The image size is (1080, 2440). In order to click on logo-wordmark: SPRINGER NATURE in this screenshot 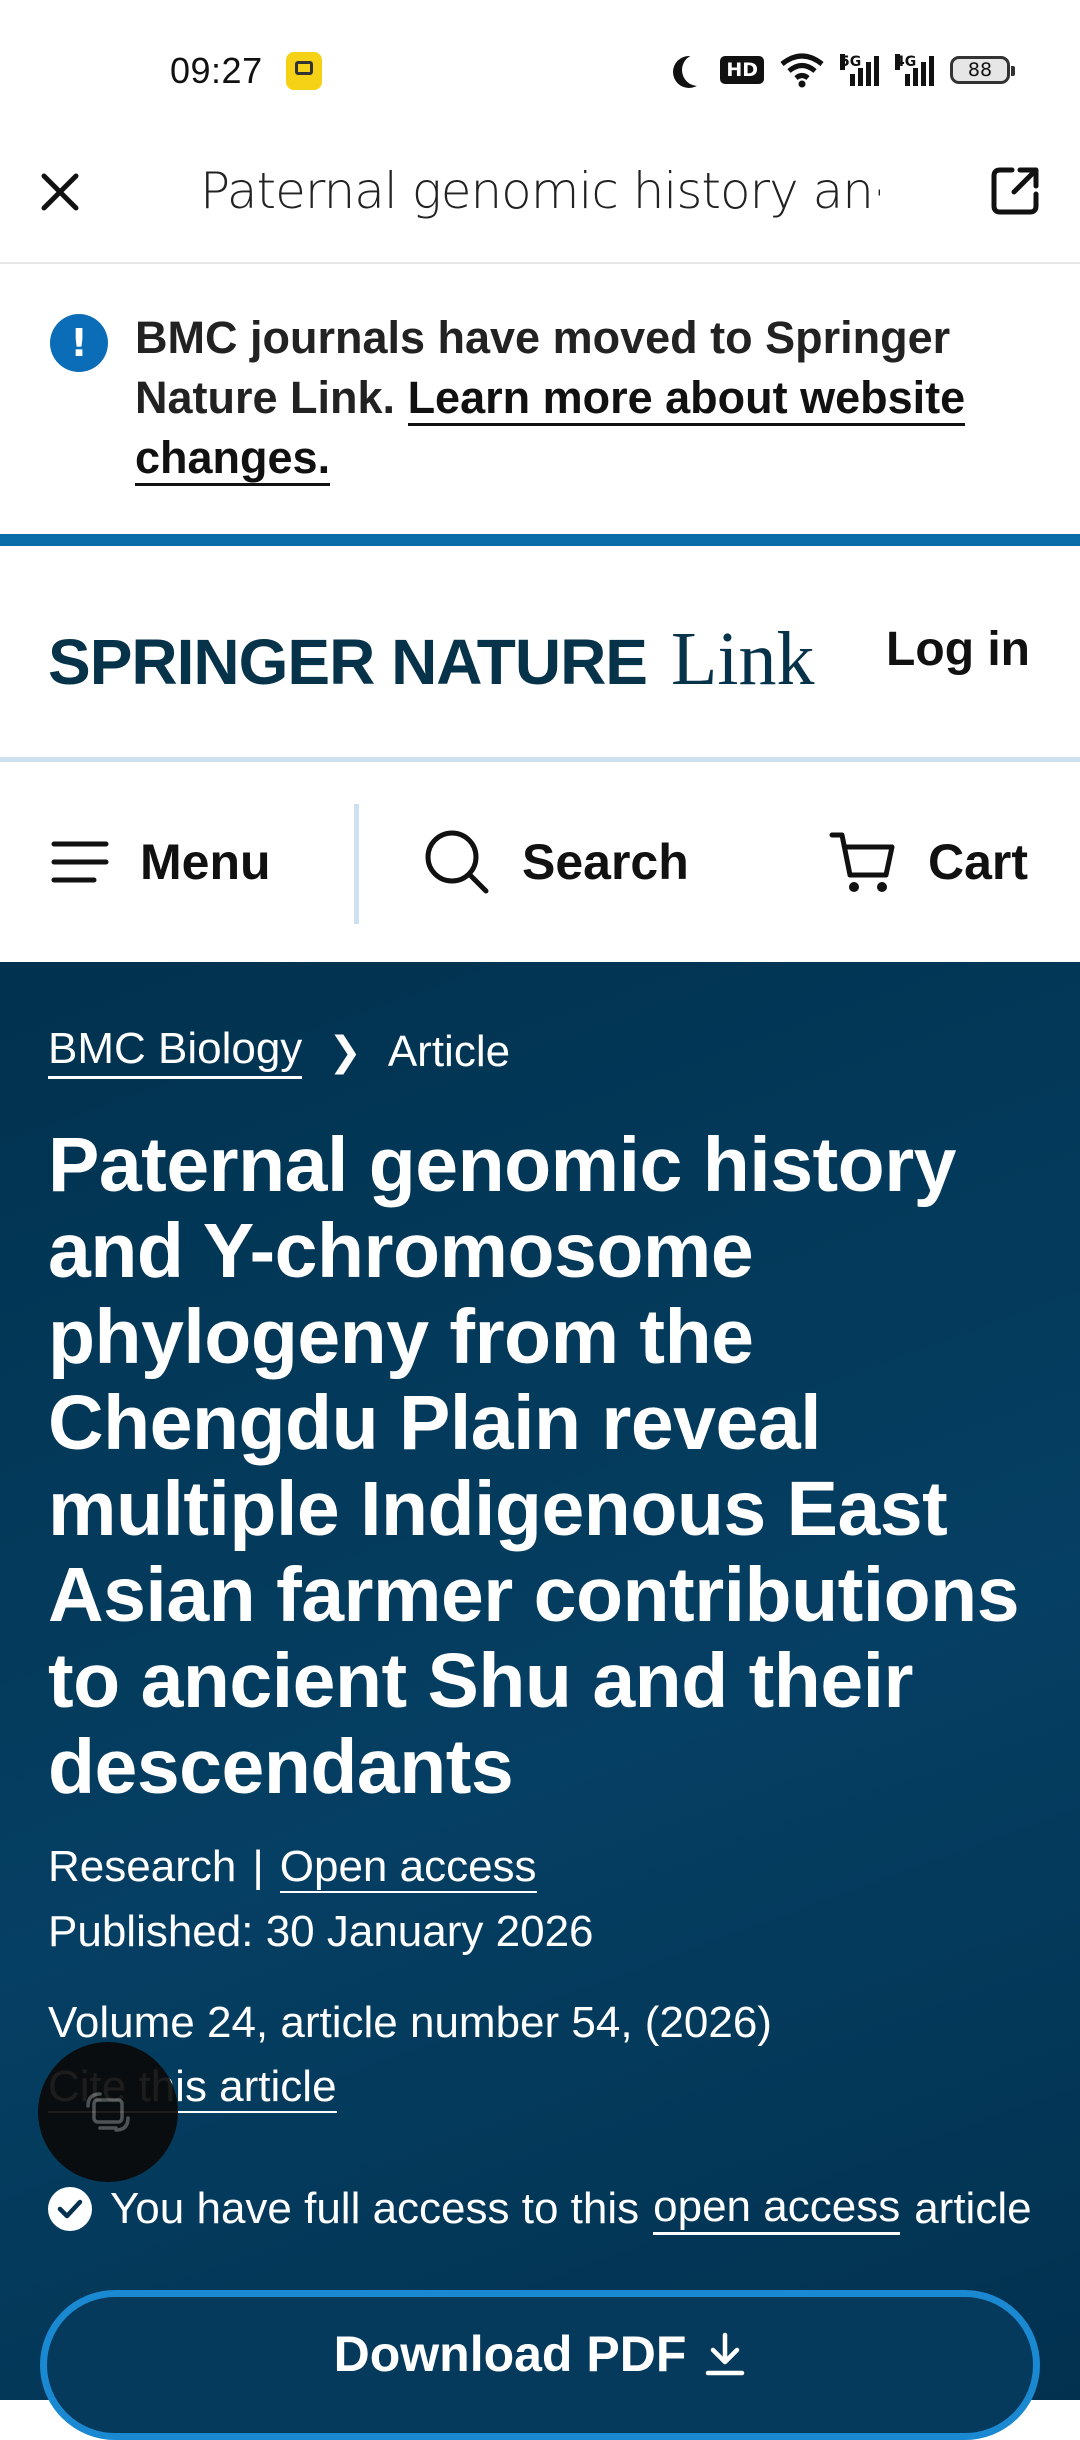, I will do `click(348, 662)`.